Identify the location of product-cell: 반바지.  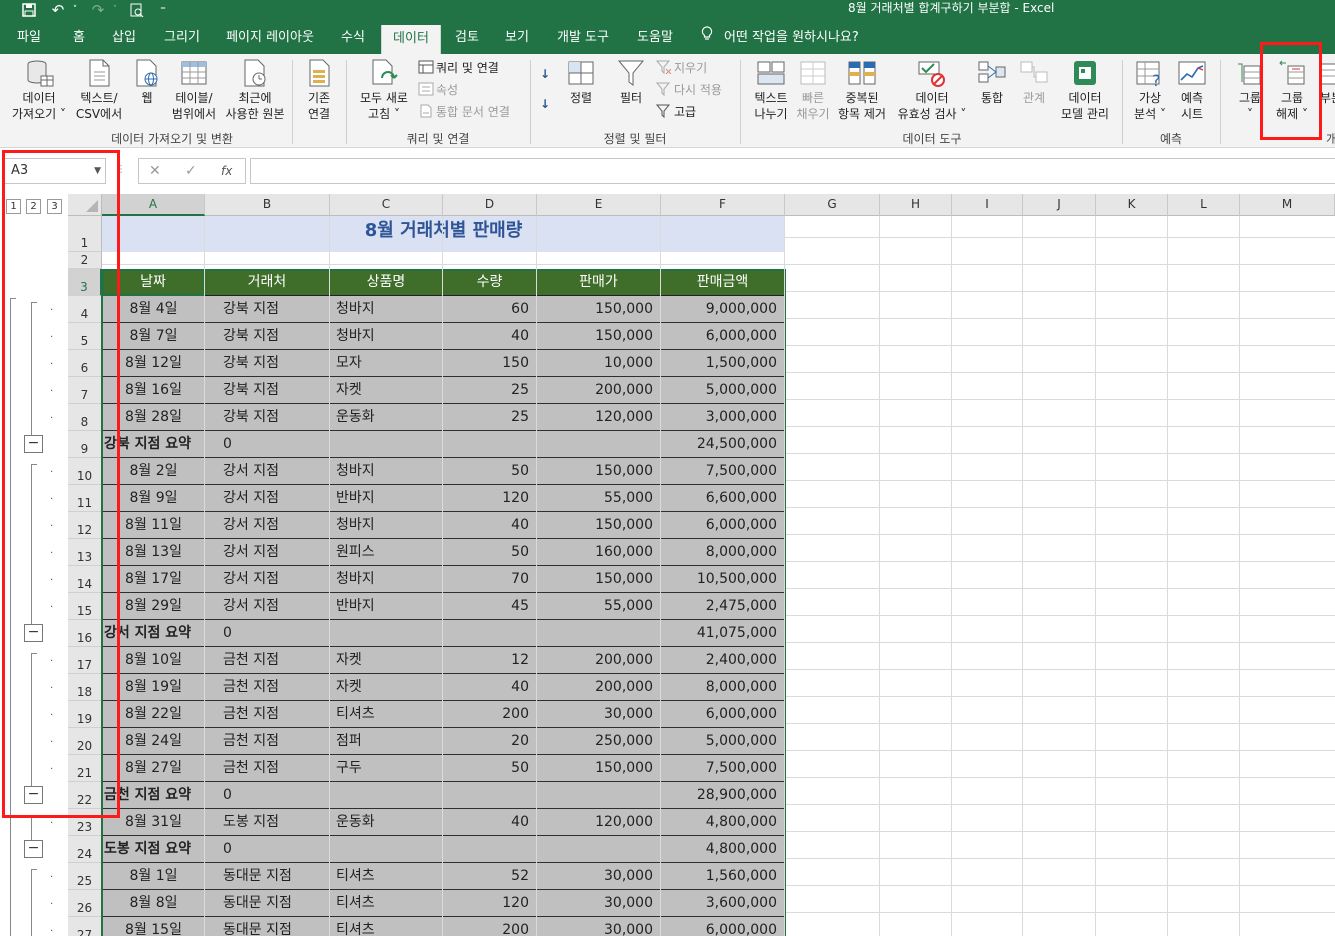
(355, 498).